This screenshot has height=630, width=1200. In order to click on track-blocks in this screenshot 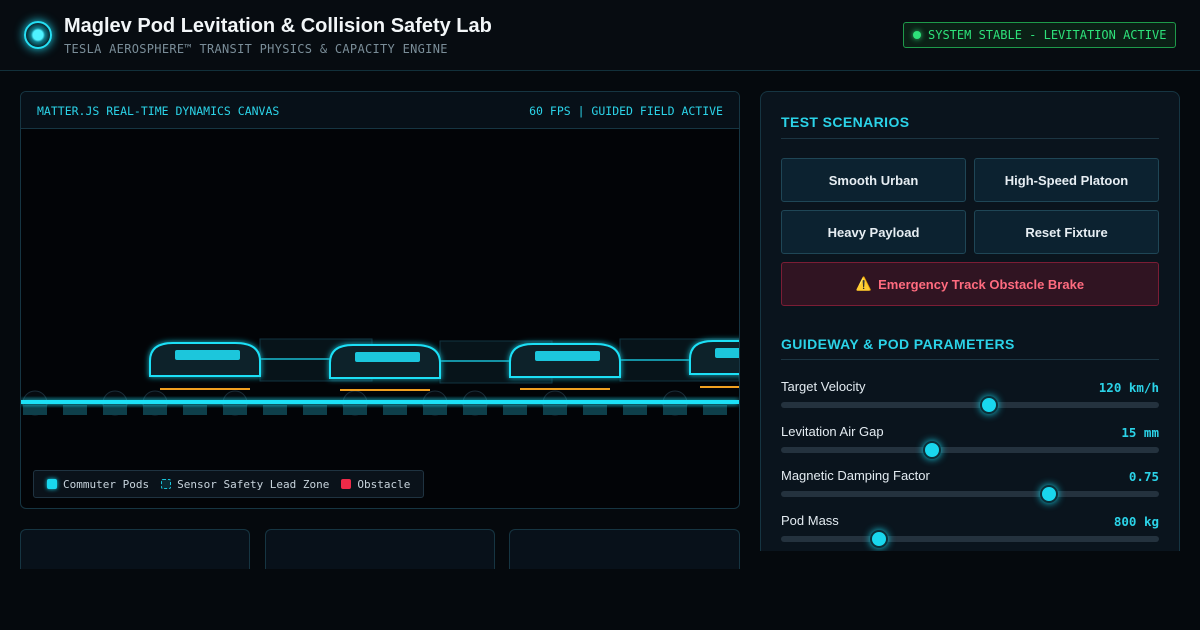, I will do `click(375, 410)`.